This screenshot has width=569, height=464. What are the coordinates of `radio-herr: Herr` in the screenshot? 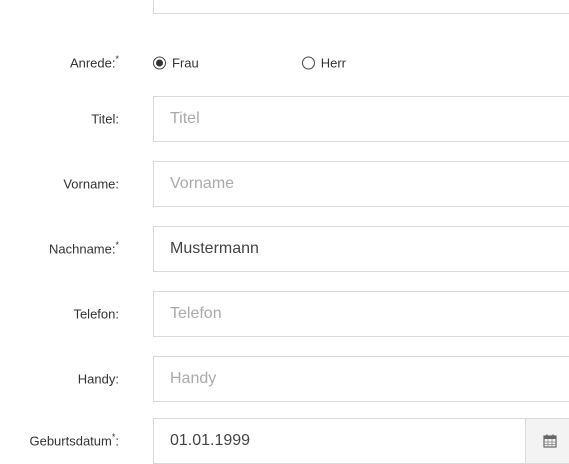 It's located at (324, 63).